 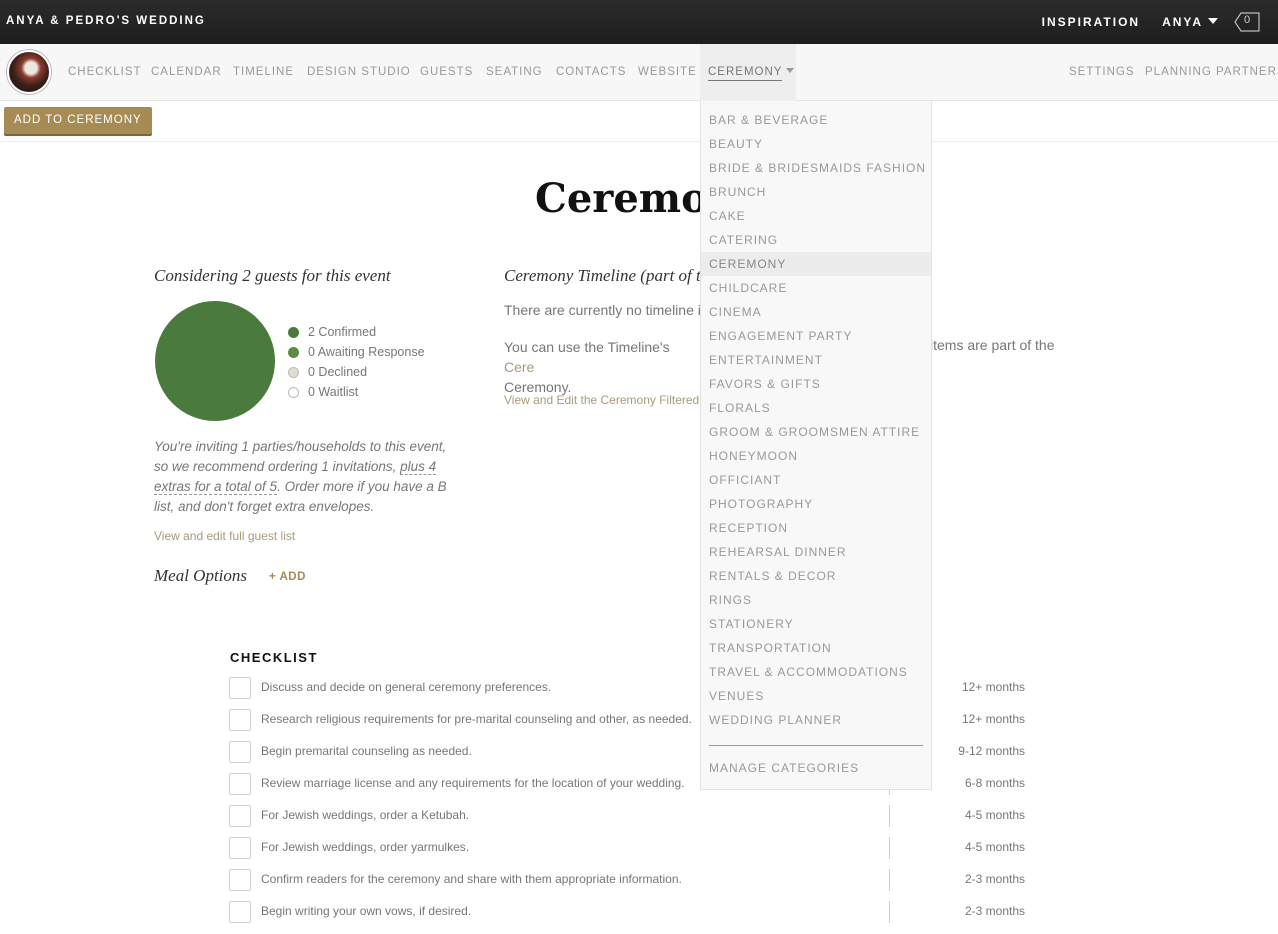 I want to click on nav-ceremony-label: CEREMONY, so click(x=745, y=73).